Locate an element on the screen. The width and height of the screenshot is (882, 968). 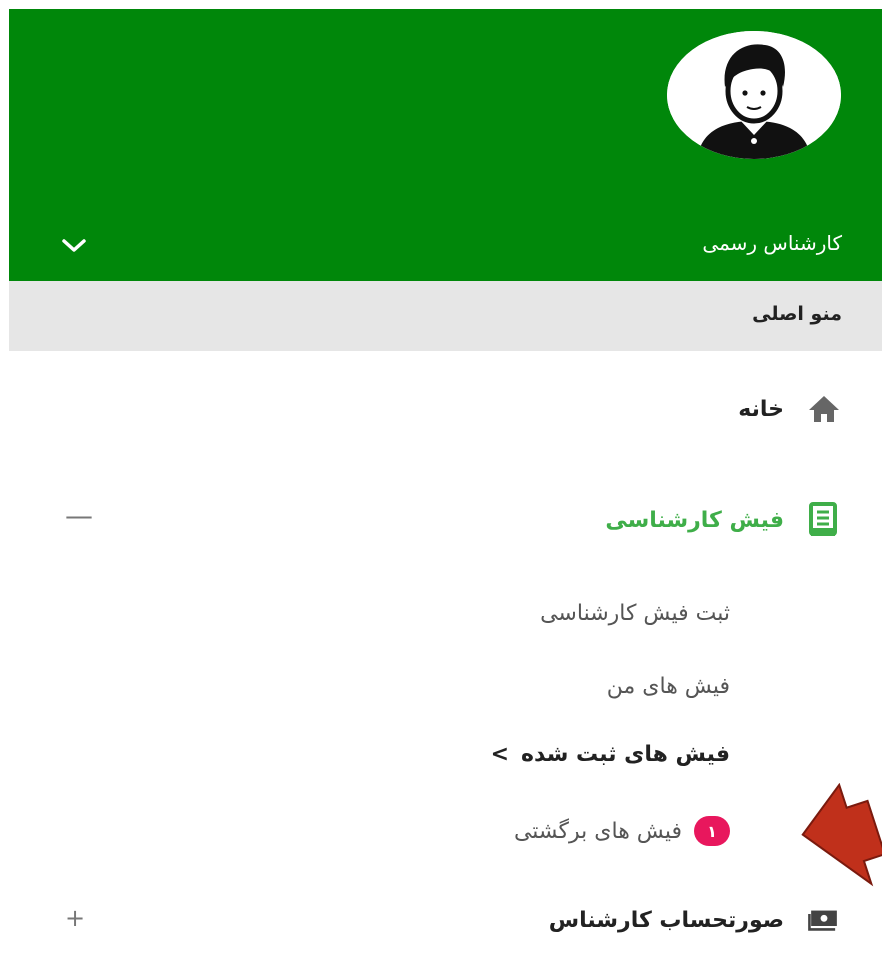
user-avatar-icon is located at coordinates (754, 95).